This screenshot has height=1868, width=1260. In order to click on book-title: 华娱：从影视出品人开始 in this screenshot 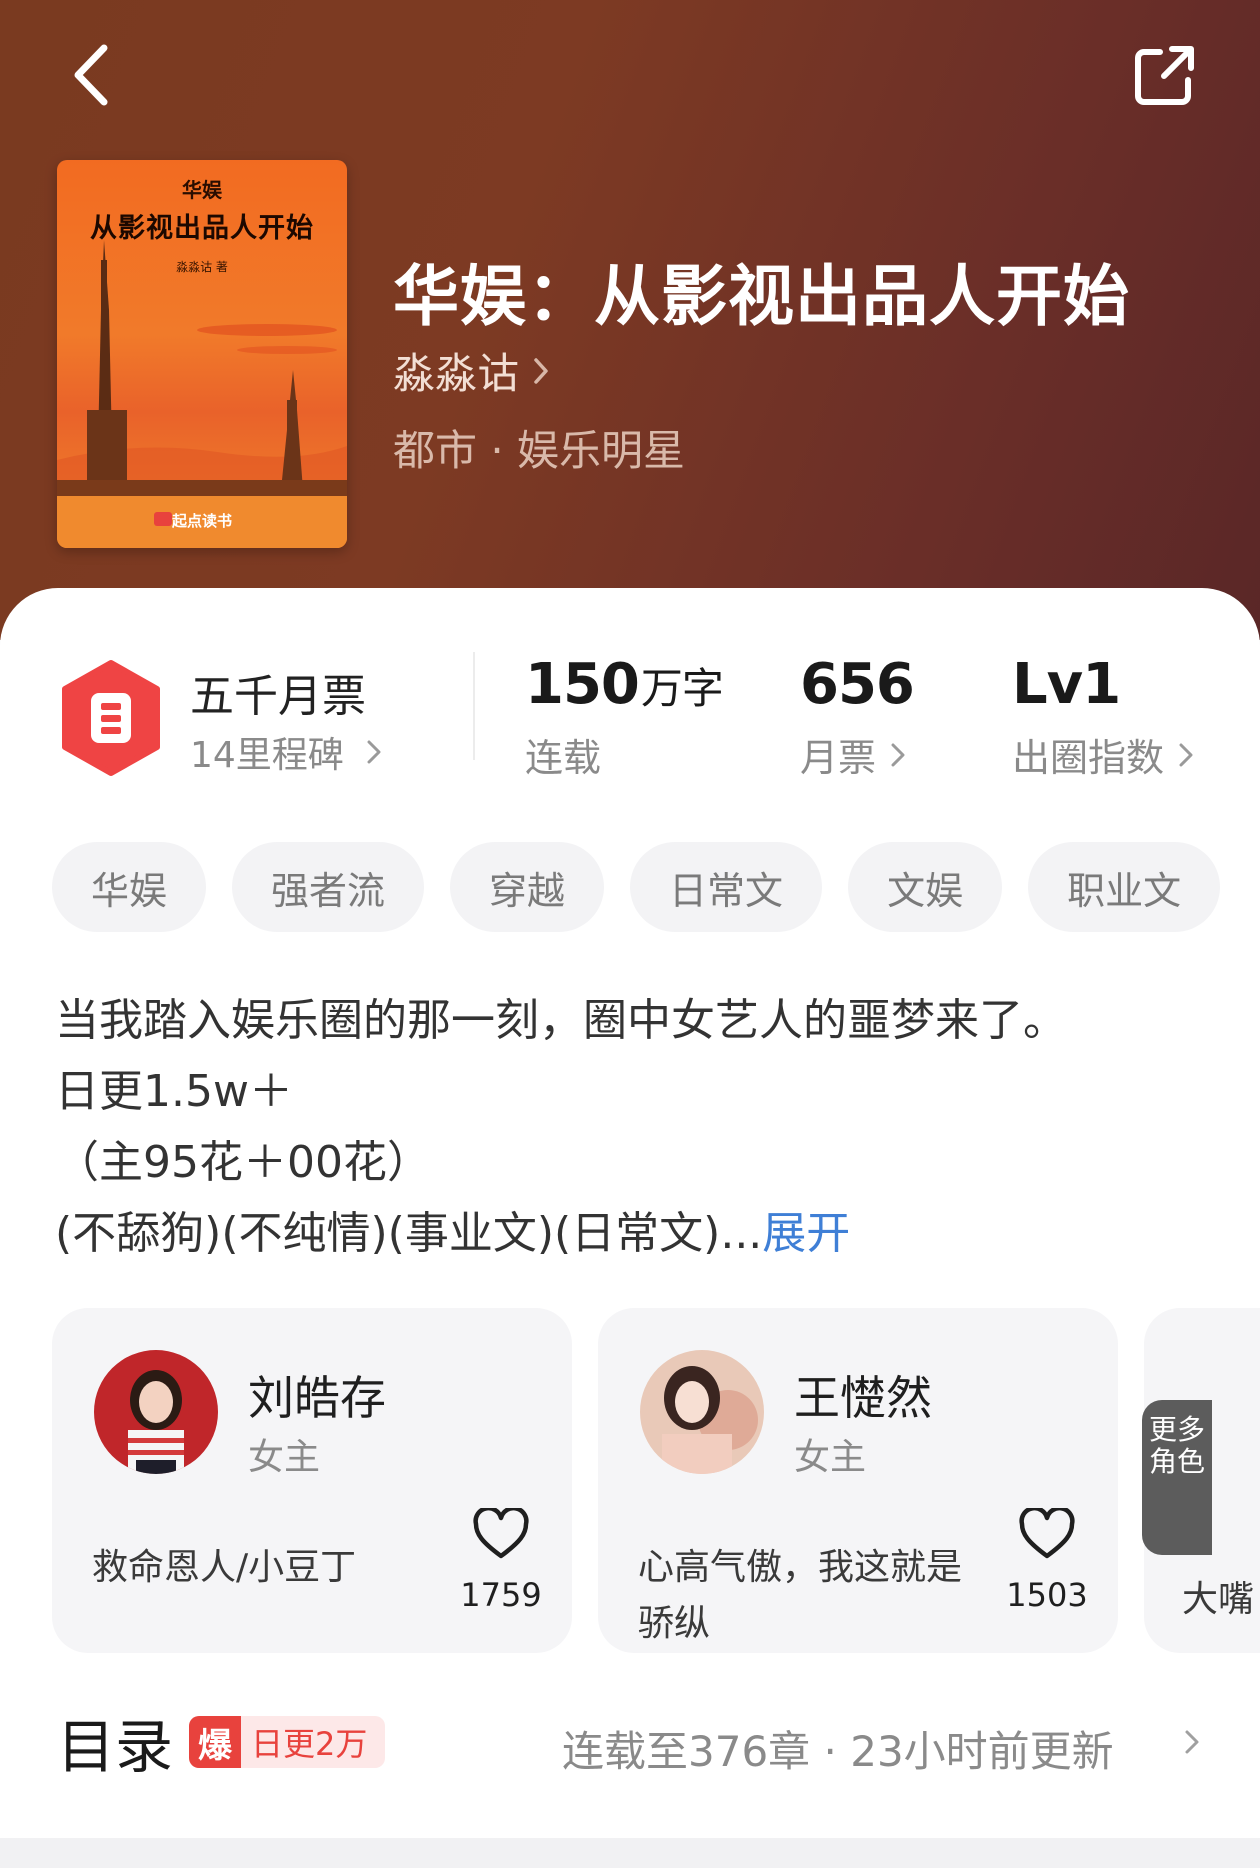, I will do `click(761, 296)`.